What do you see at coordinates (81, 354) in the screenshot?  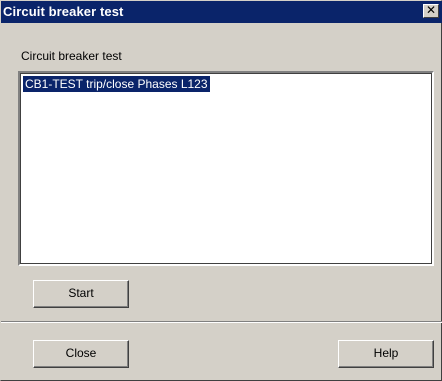 I see `close-button: Close` at bounding box center [81, 354].